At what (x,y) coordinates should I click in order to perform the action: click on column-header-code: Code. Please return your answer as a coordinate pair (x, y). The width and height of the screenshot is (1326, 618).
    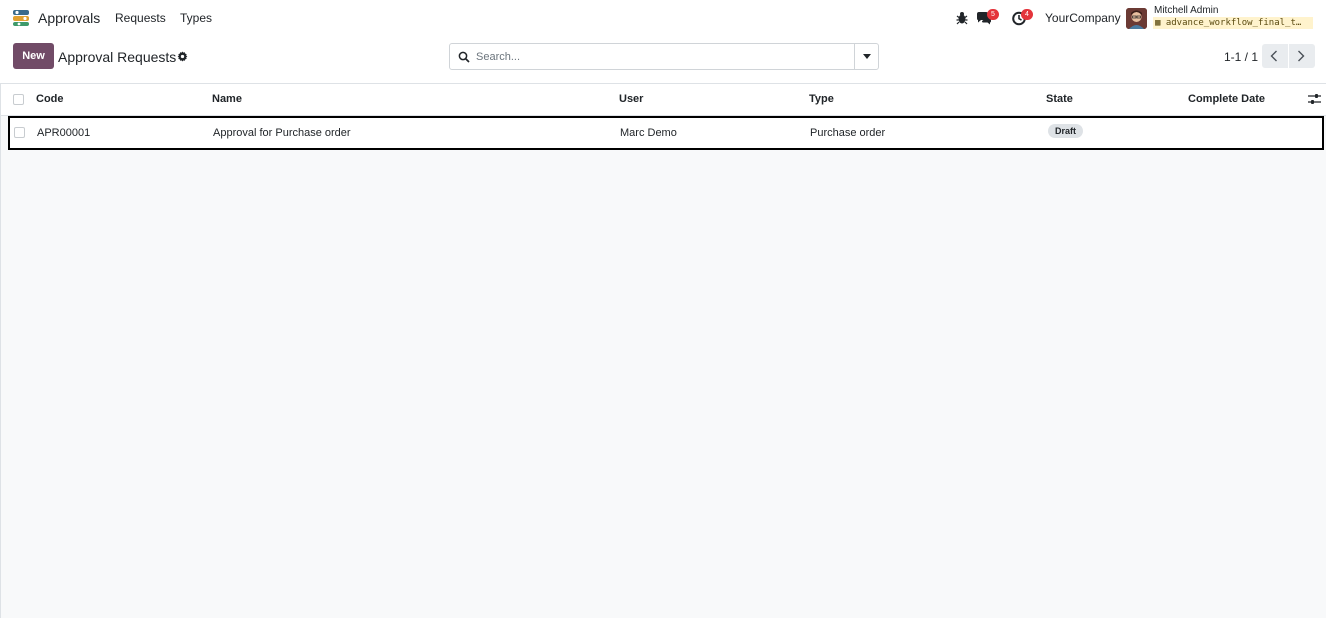
    Looking at the image, I should click on (50, 99).